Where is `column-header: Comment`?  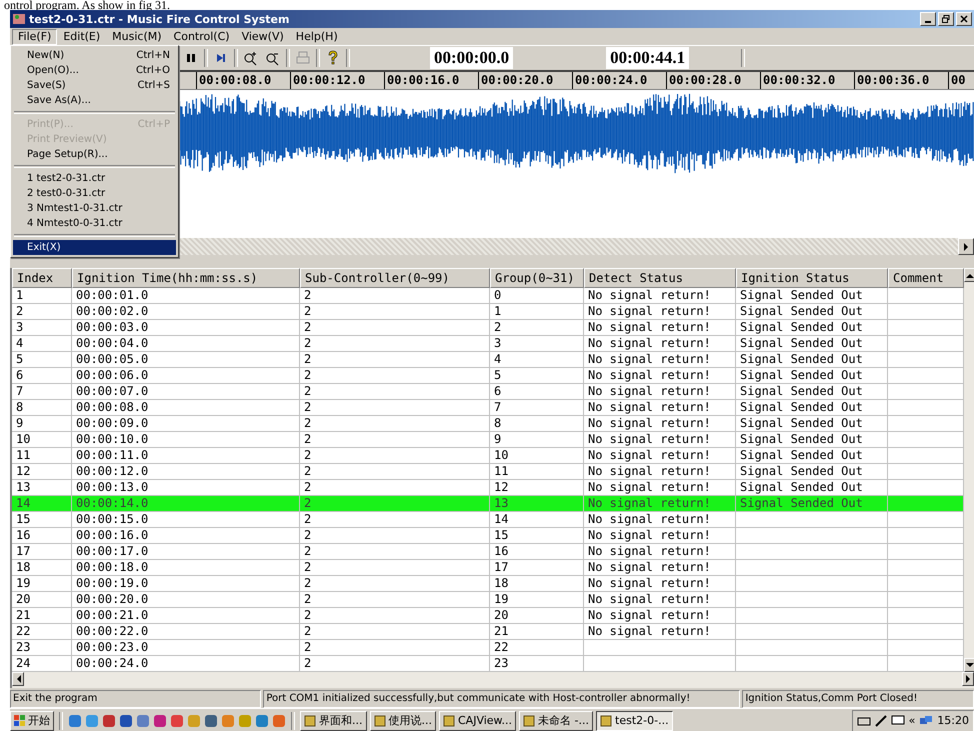 column-header: Comment is located at coordinates (926, 278).